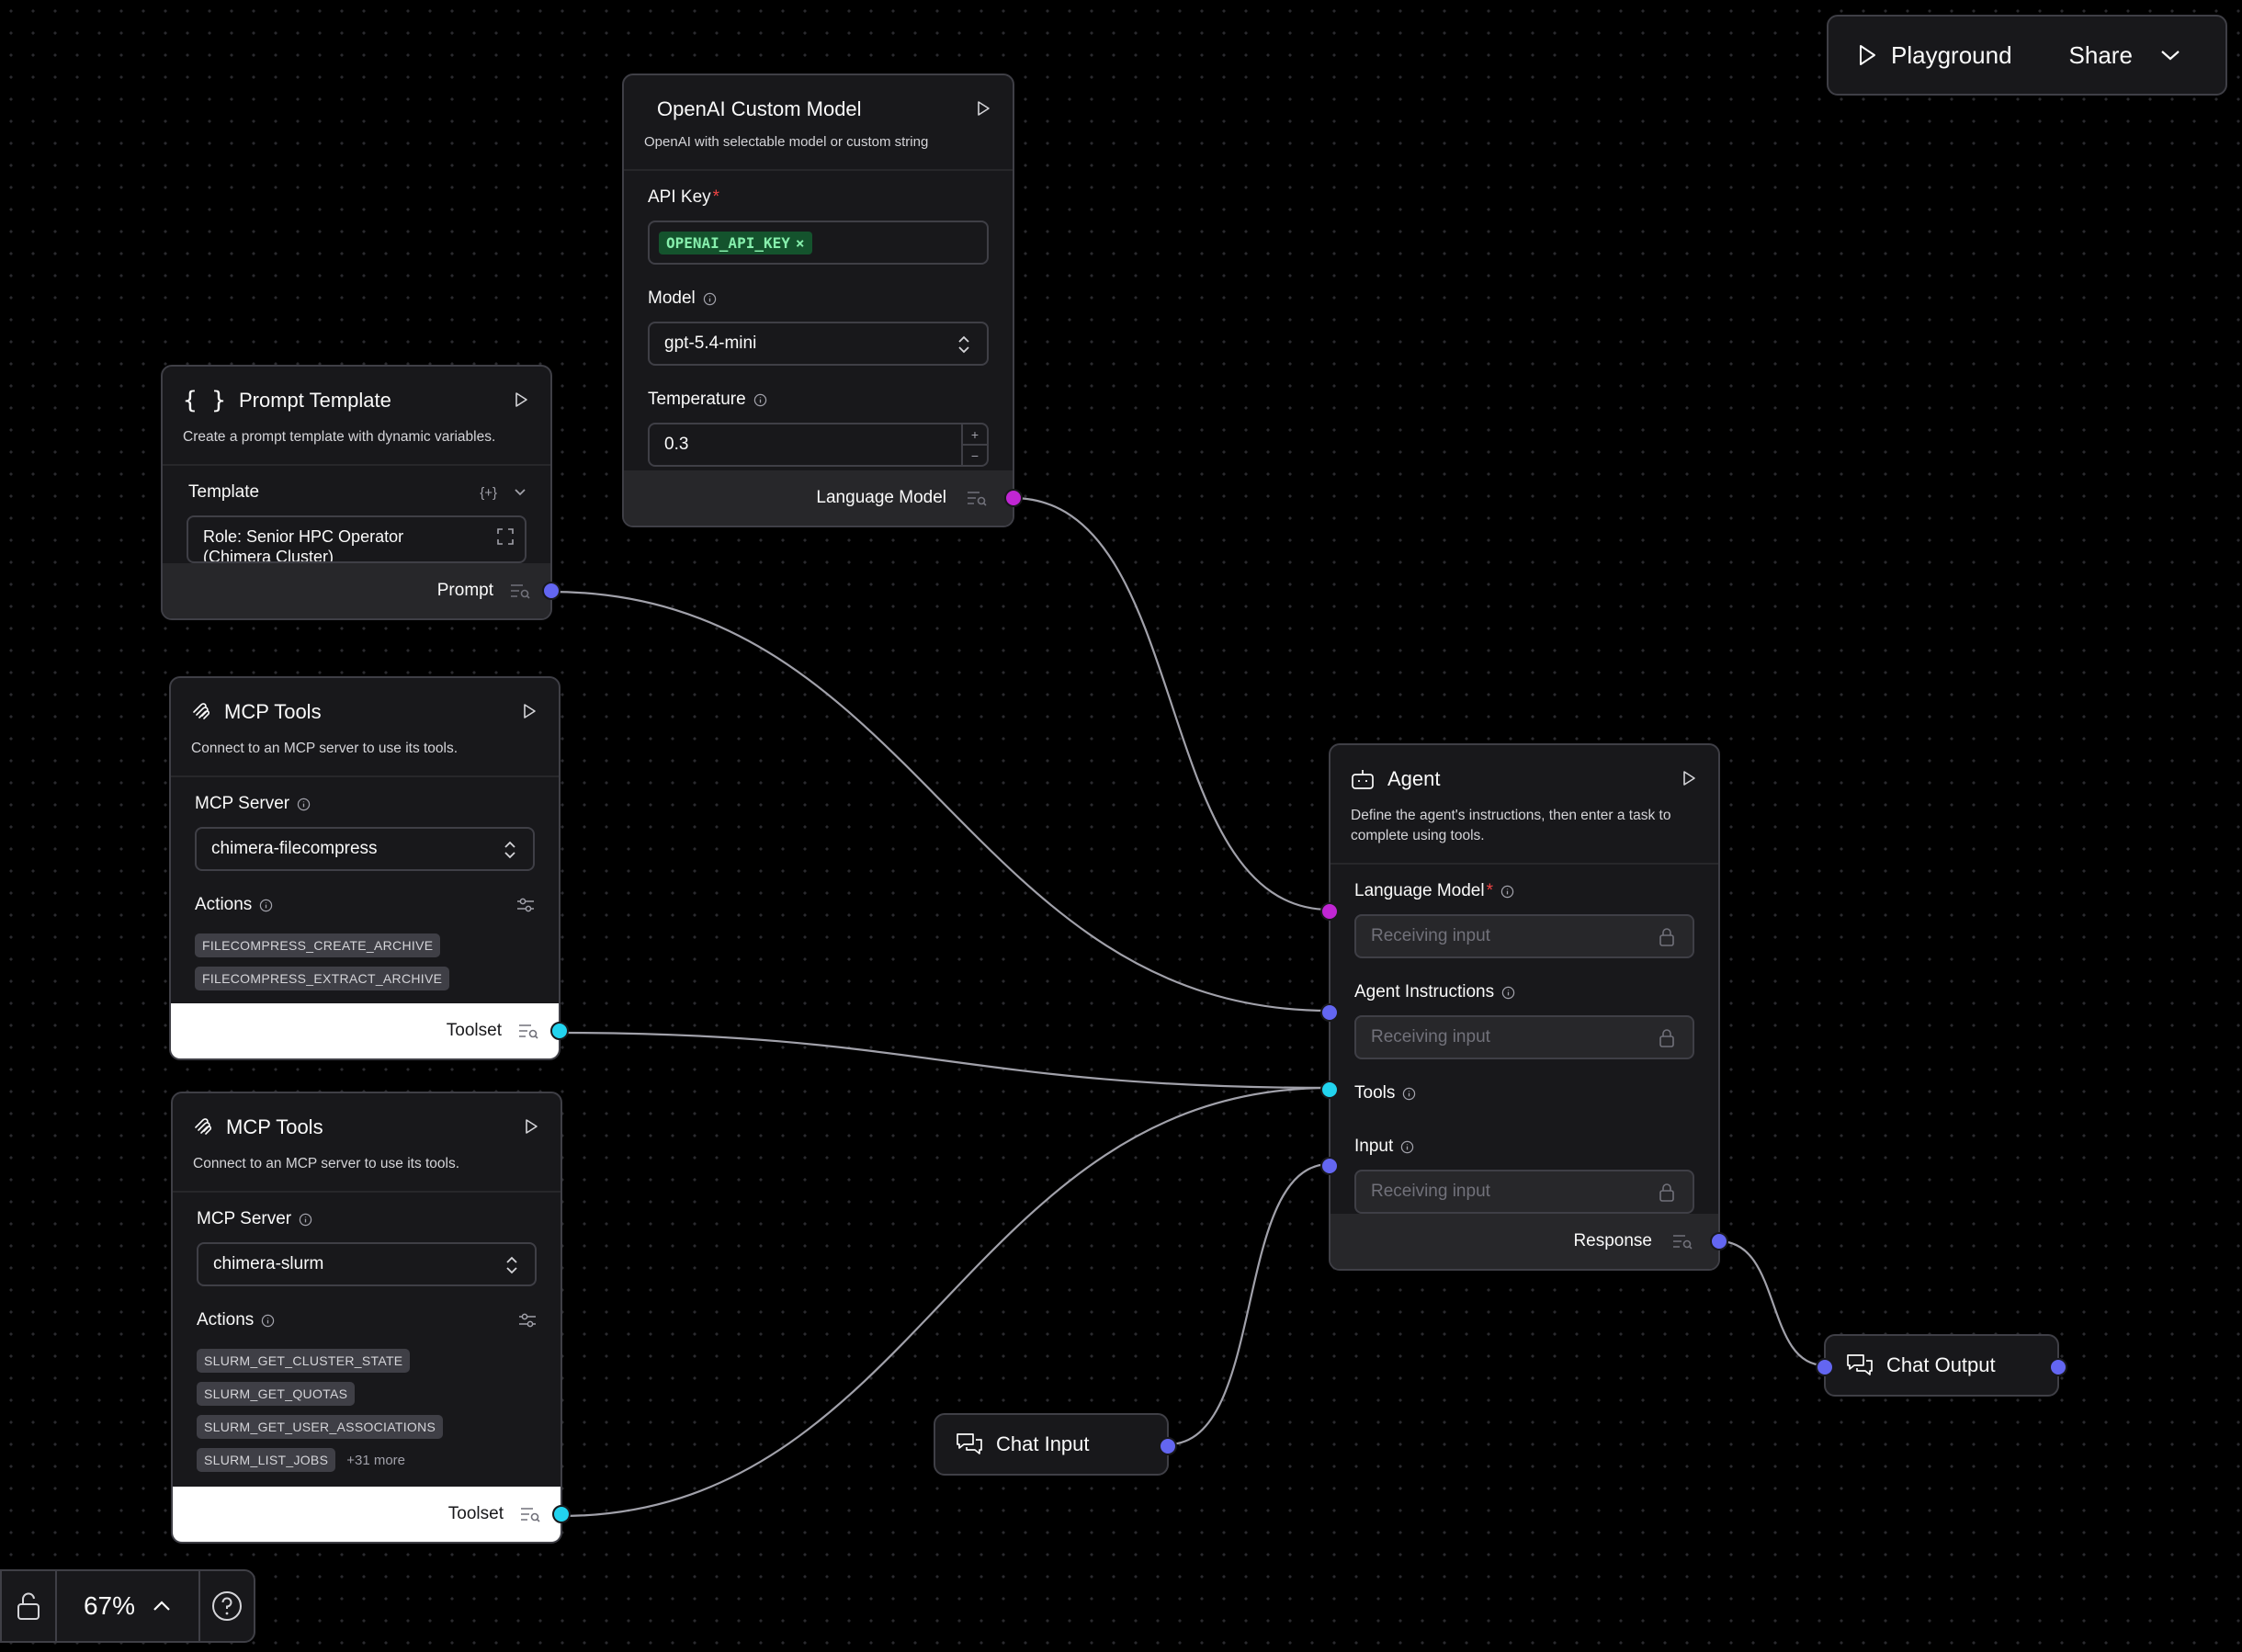  I want to click on action-badge: FILECOMPRESS_CREATE_ARCHIVE, so click(318, 945).